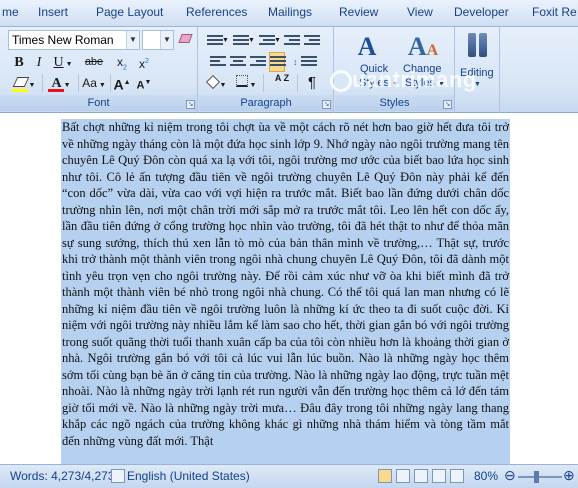 This screenshot has height=488, width=578. What do you see at coordinates (129, 12) in the screenshot?
I see `tab-page-layout: Page Layout` at bounding box center [129, 12].